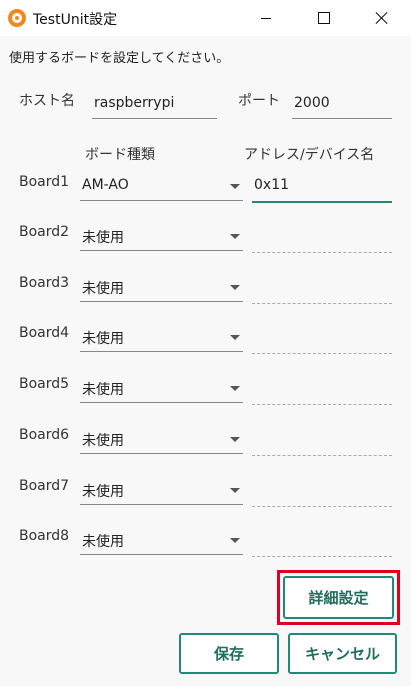 The image size is (411, 686). What do you see at coordinates (161, 540) in the screenshot?
I see `board8-type-select: 未使用` at bounding box center [161, 540].